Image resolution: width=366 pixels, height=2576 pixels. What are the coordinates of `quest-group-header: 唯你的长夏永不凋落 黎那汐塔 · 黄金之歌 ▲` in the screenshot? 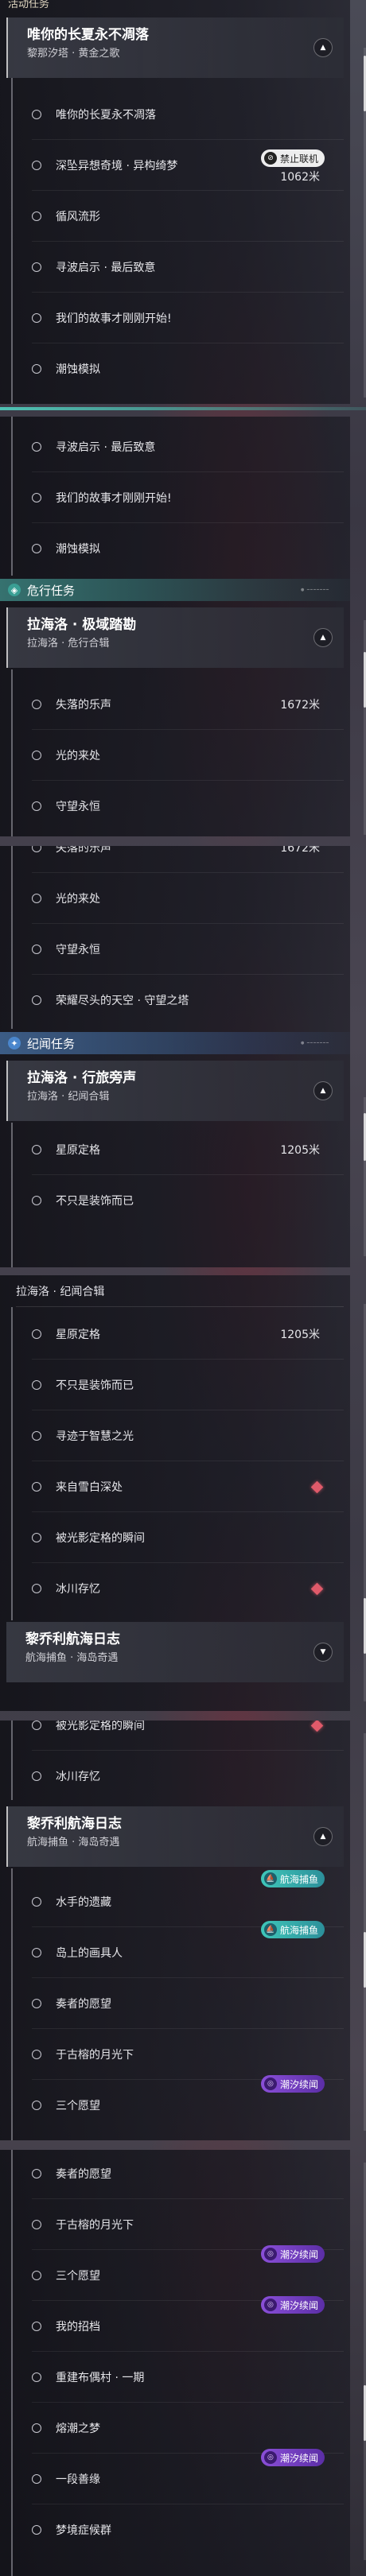 It's located at (175, 48).